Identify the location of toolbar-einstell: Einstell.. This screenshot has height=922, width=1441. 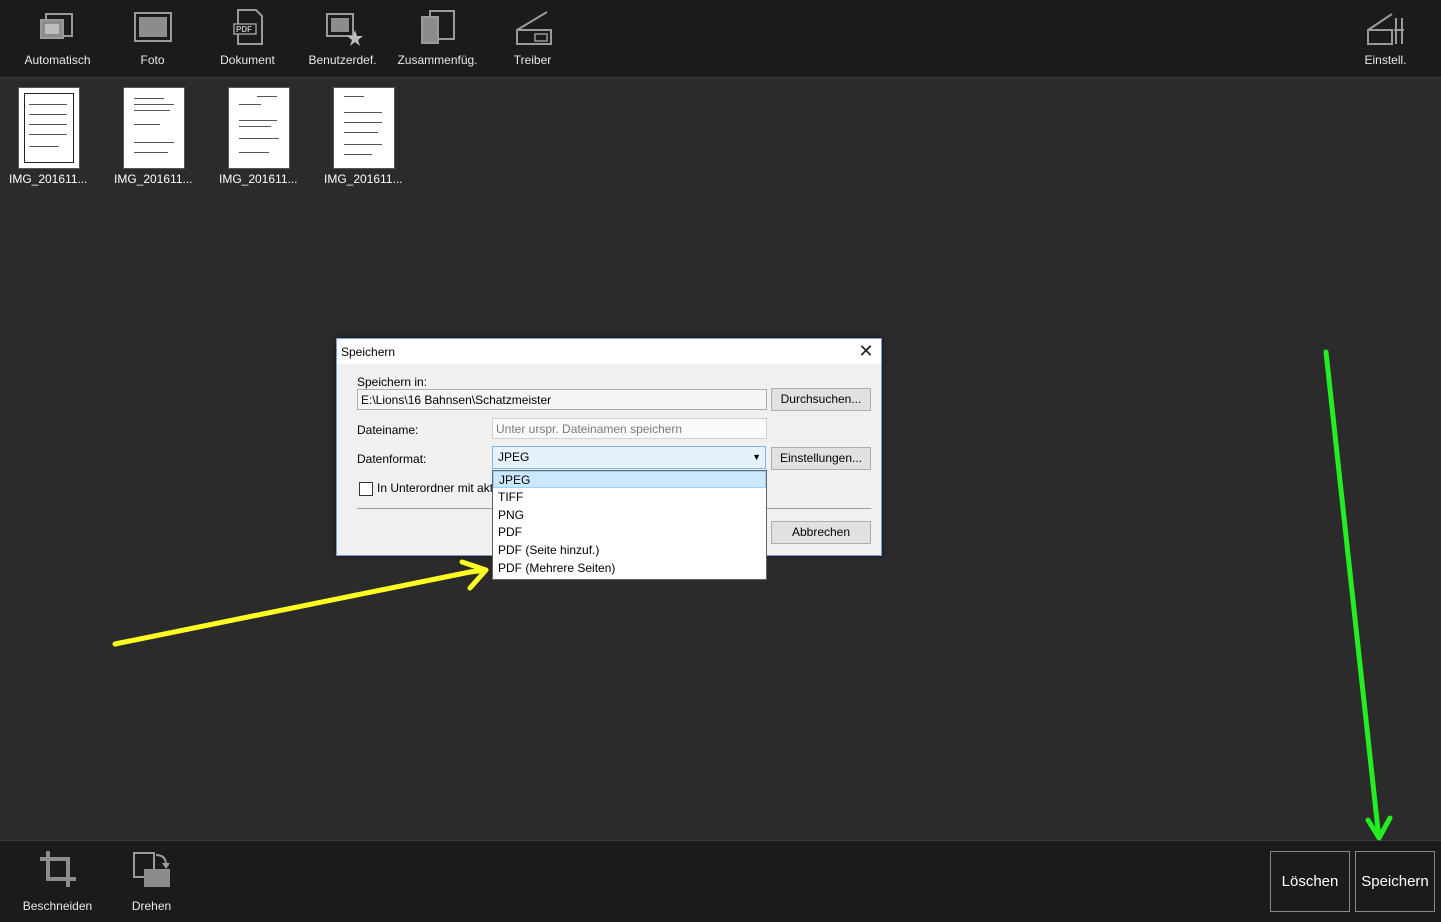
(1385, 38).